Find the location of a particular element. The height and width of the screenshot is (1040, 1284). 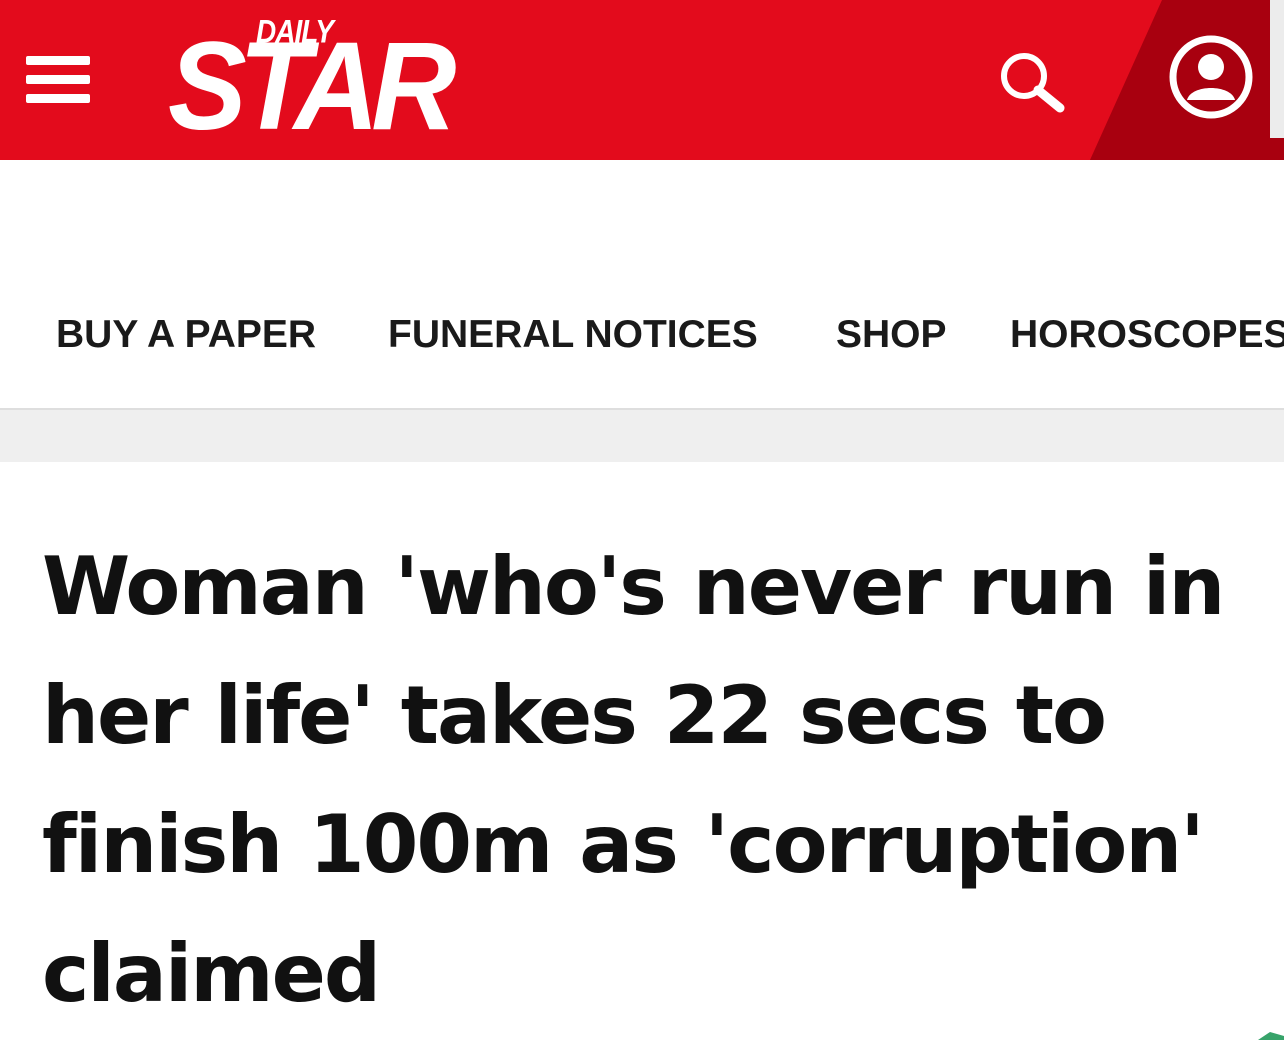

daily-star-logo: DAILY STAR is located at coordinates (312, 79).